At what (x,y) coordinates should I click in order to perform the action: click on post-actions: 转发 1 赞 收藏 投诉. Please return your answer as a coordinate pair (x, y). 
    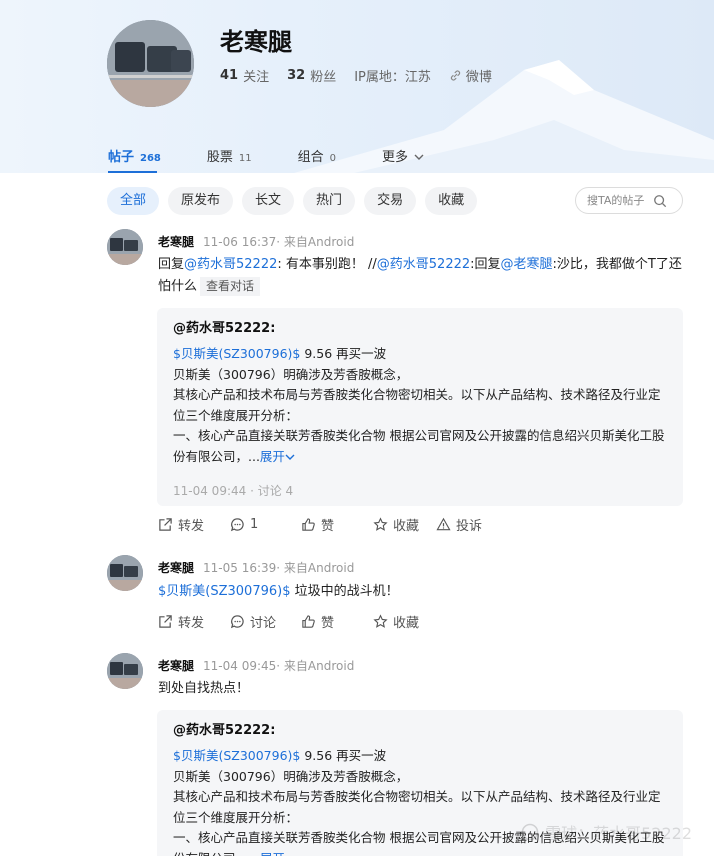
    Looking at the image, I should click on (320, 524).